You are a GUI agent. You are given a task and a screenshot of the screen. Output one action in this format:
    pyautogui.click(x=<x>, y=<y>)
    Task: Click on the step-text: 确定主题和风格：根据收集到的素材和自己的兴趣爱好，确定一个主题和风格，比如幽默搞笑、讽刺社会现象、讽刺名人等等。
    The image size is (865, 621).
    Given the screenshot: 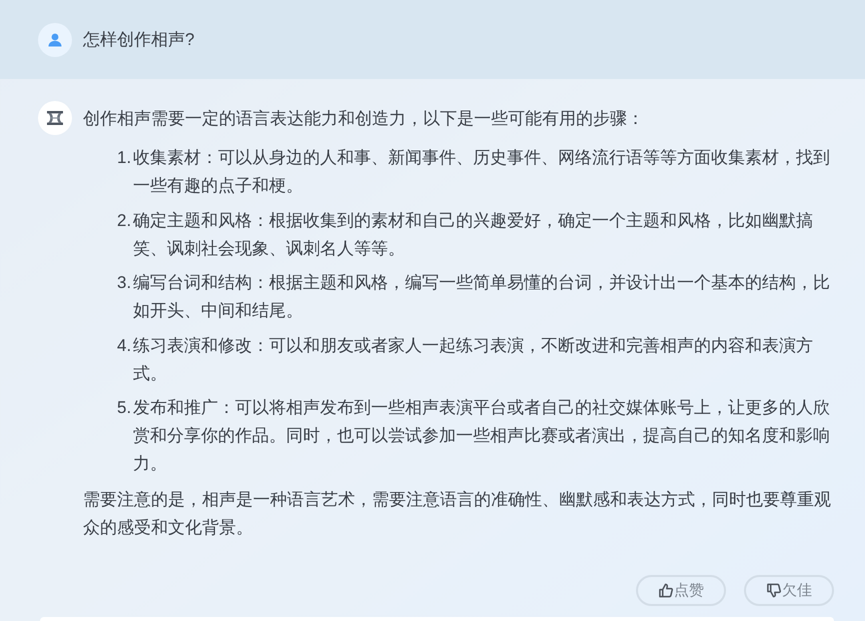 What is the action you would take?
    pyautogui.click(x=473, y=235)
    